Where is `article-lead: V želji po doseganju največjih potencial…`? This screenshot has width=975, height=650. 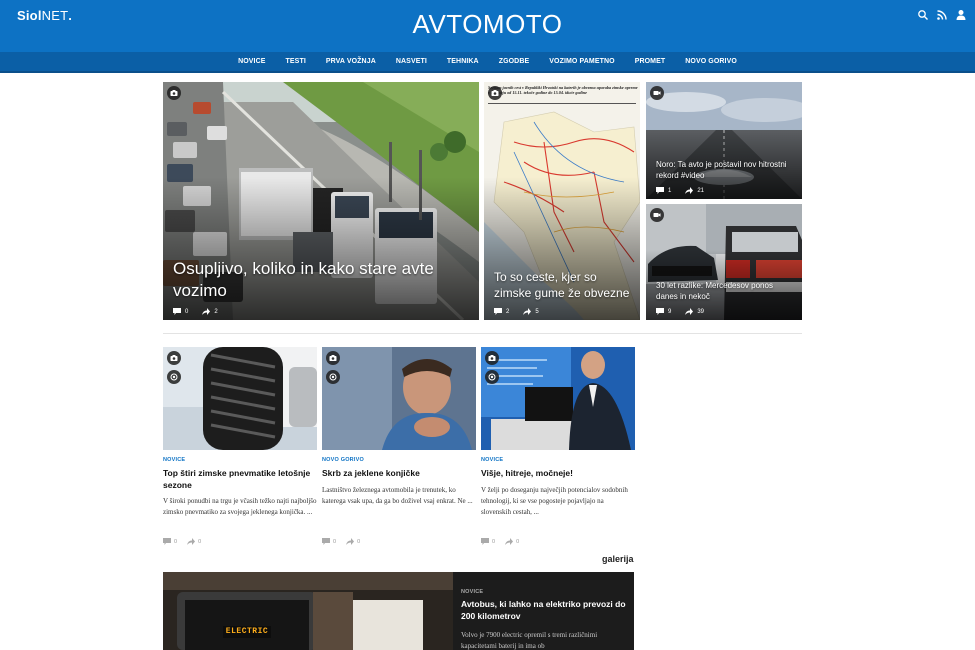
article-lead: V želji po doseganju največjih potencial… is located at coordinates (554, 500).